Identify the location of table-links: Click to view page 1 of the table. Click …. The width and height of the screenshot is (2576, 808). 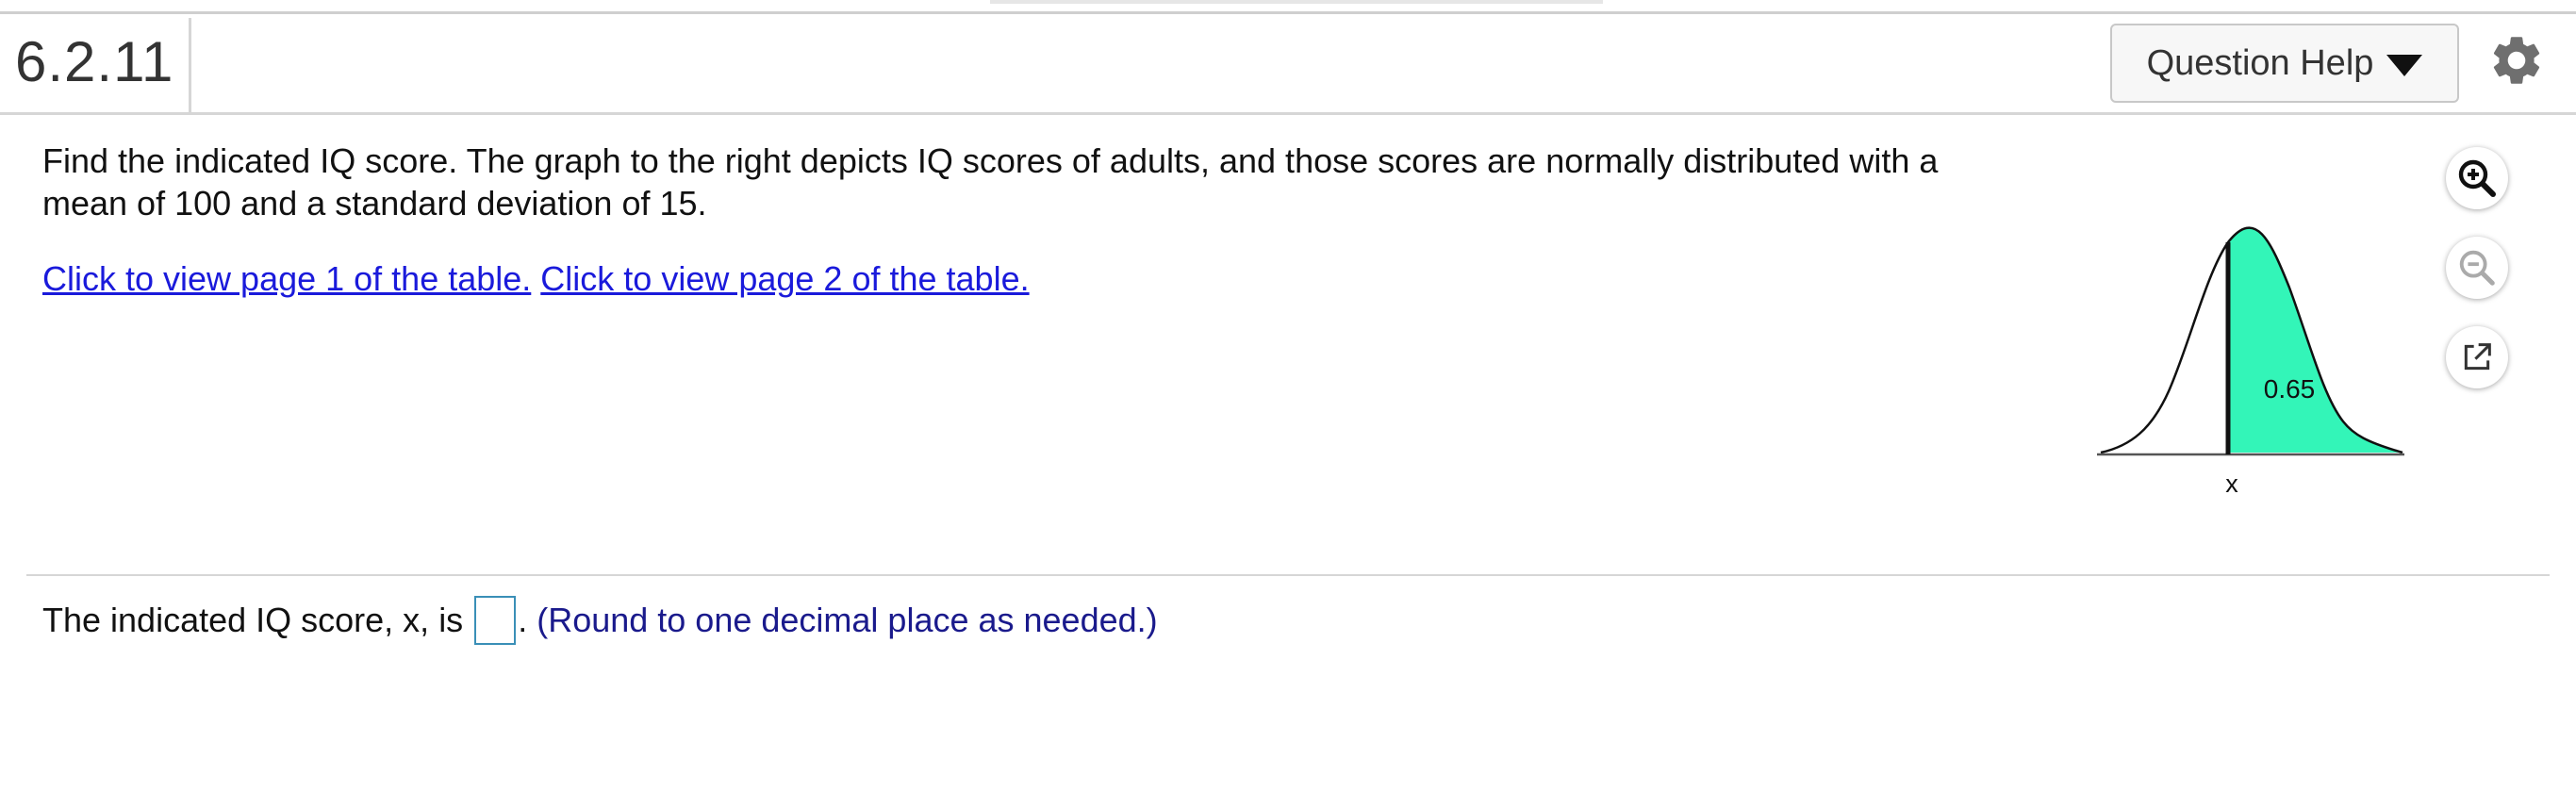
(536, 278).